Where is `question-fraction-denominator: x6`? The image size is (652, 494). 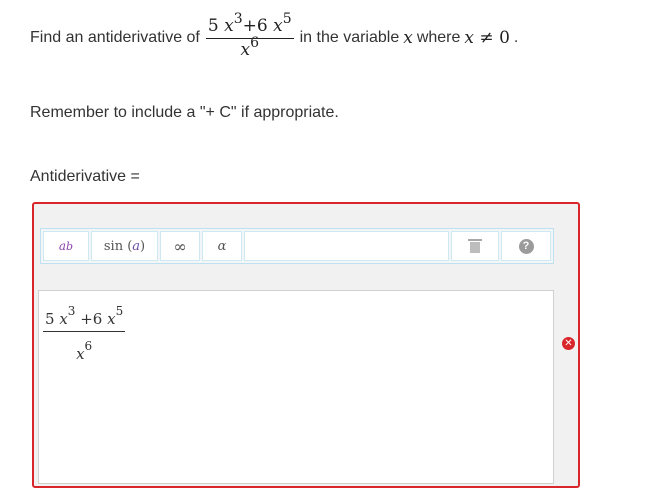
question-fraction-denominator: x6 is located at coordinates (249, 48).